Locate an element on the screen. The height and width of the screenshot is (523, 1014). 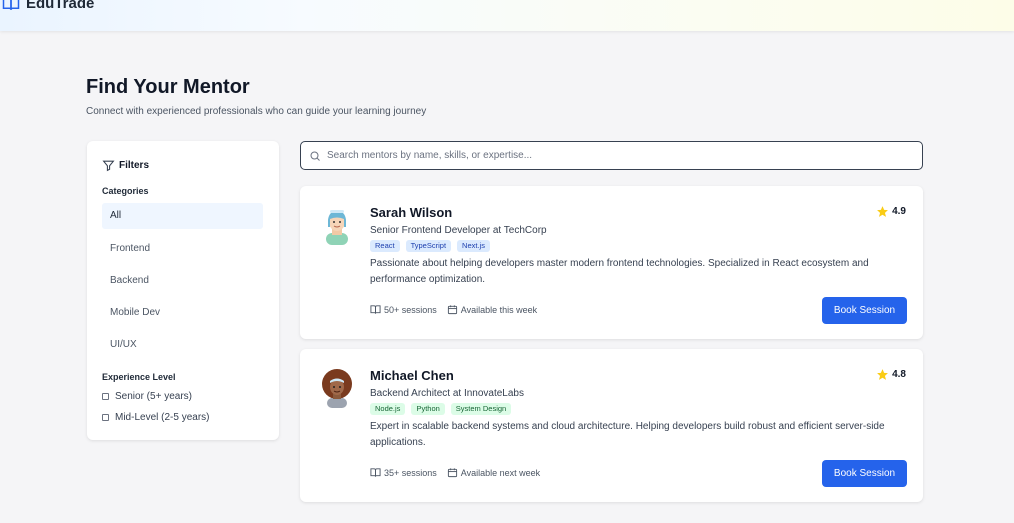
brand-name: EduTrade is located at coordinates (60, 6).